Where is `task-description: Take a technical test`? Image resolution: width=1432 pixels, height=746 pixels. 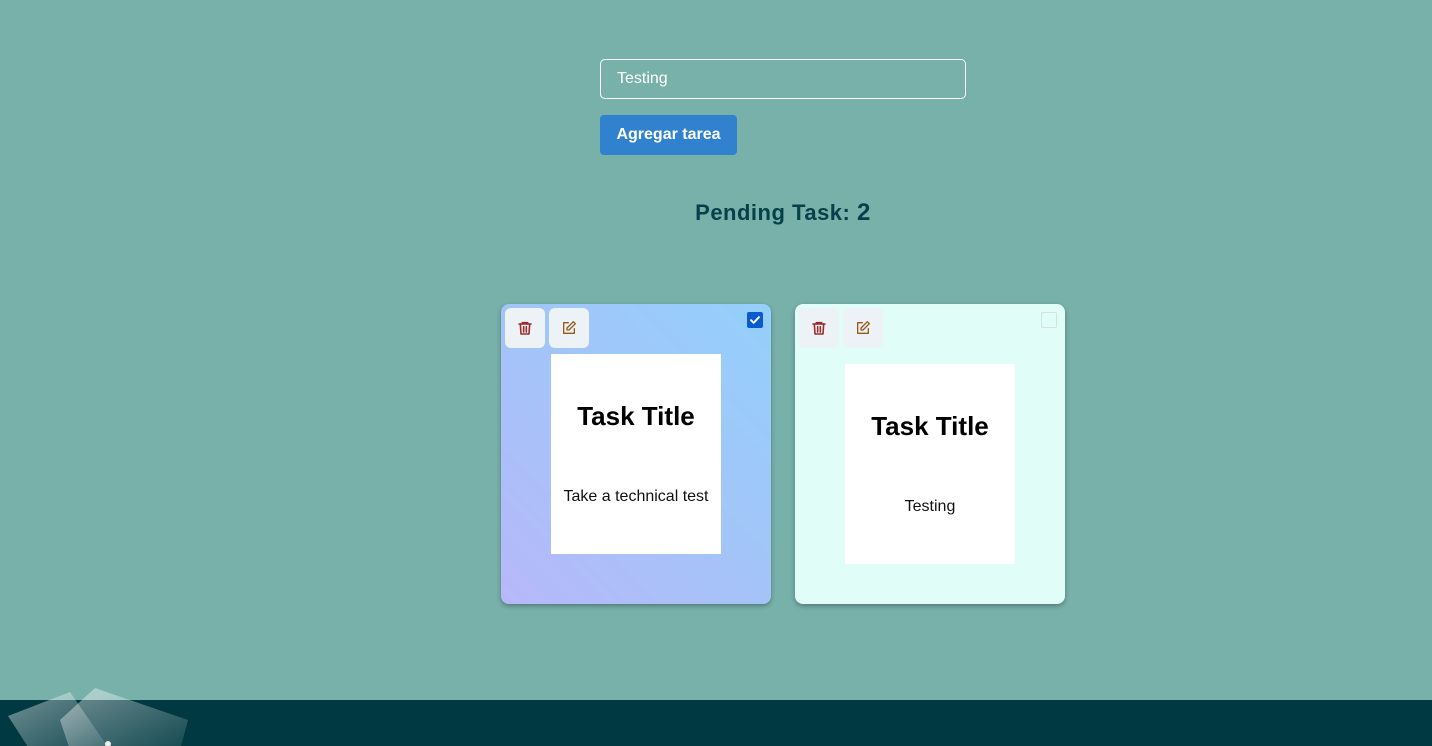
task-description: Take a technical test is located at coordinates (636, 496).